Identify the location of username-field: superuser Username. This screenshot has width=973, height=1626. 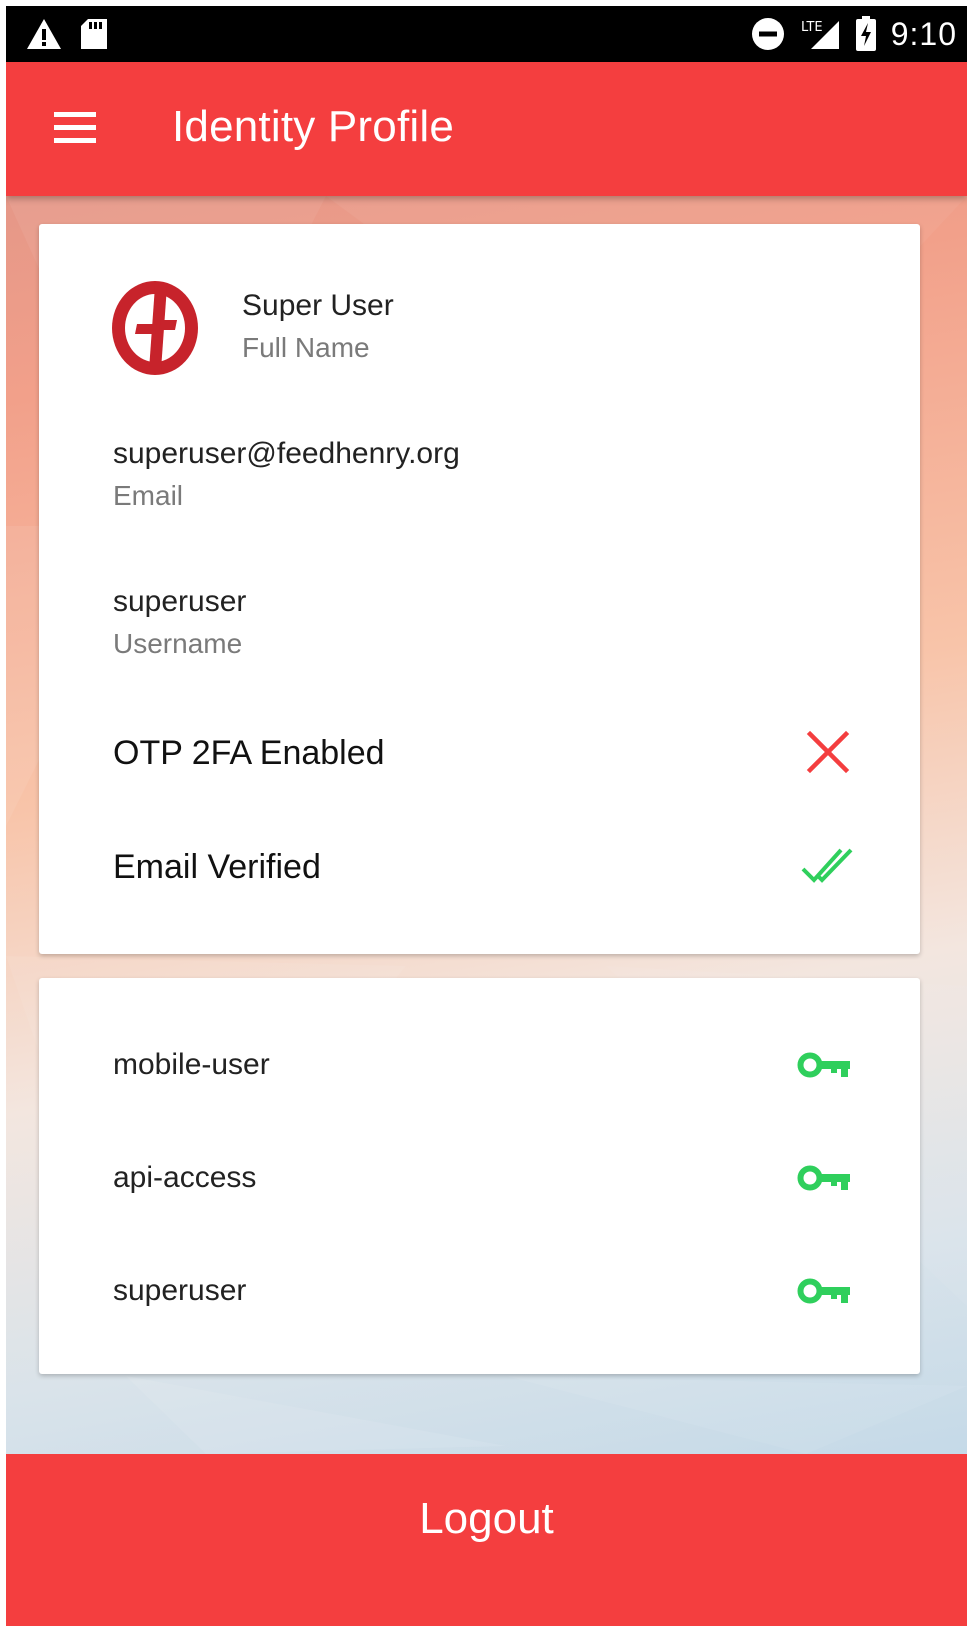
(179, 623).